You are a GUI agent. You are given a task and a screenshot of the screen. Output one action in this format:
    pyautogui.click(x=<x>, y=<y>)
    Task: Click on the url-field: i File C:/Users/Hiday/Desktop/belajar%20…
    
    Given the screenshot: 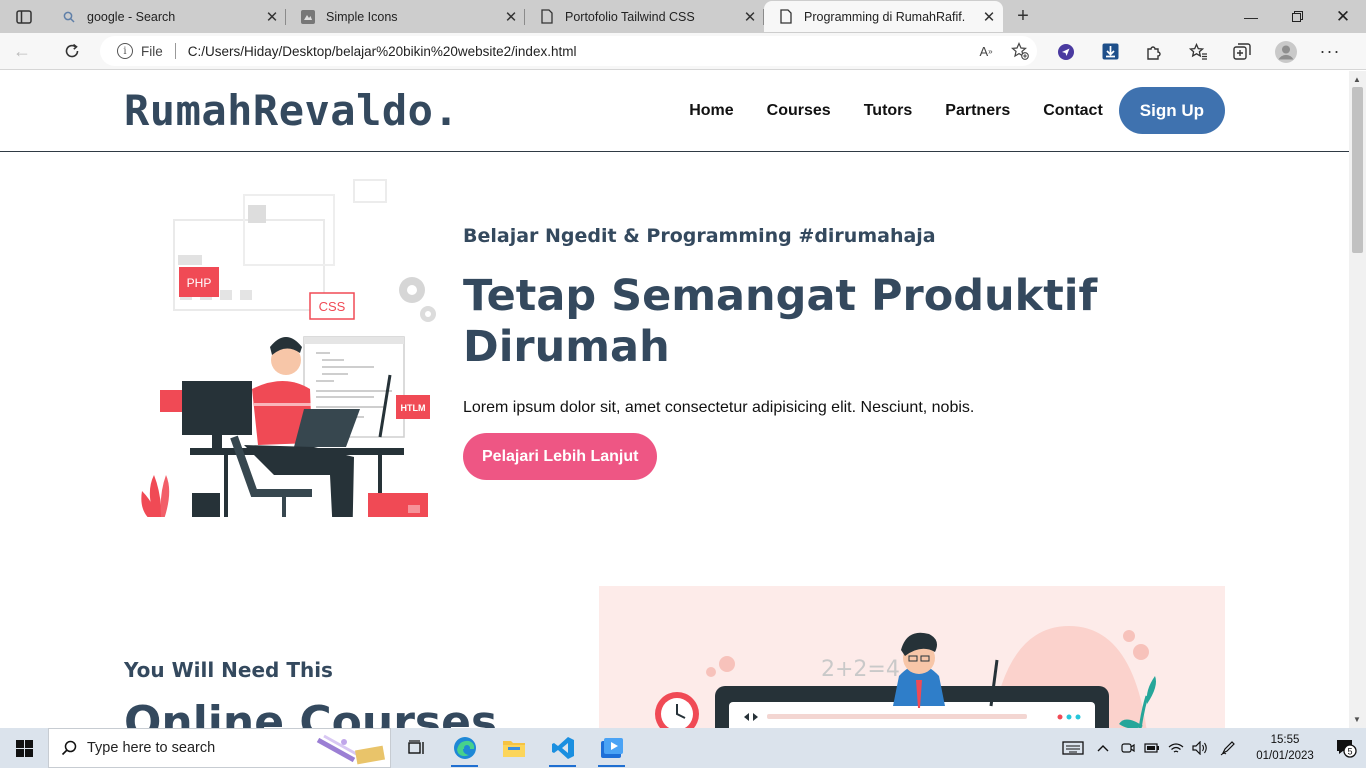 What is the action you would take?
    pyautogui.click(x=568, y=51)
    